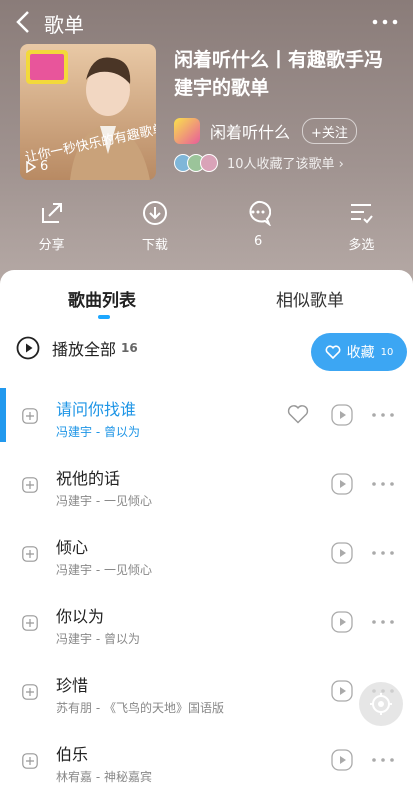 The image size is (413, 800). Describe the element at coordinates (104, 777) in the screenshot. I see `song-artist-album: 林宥嘉 - 神秘嘉宾` at that location.